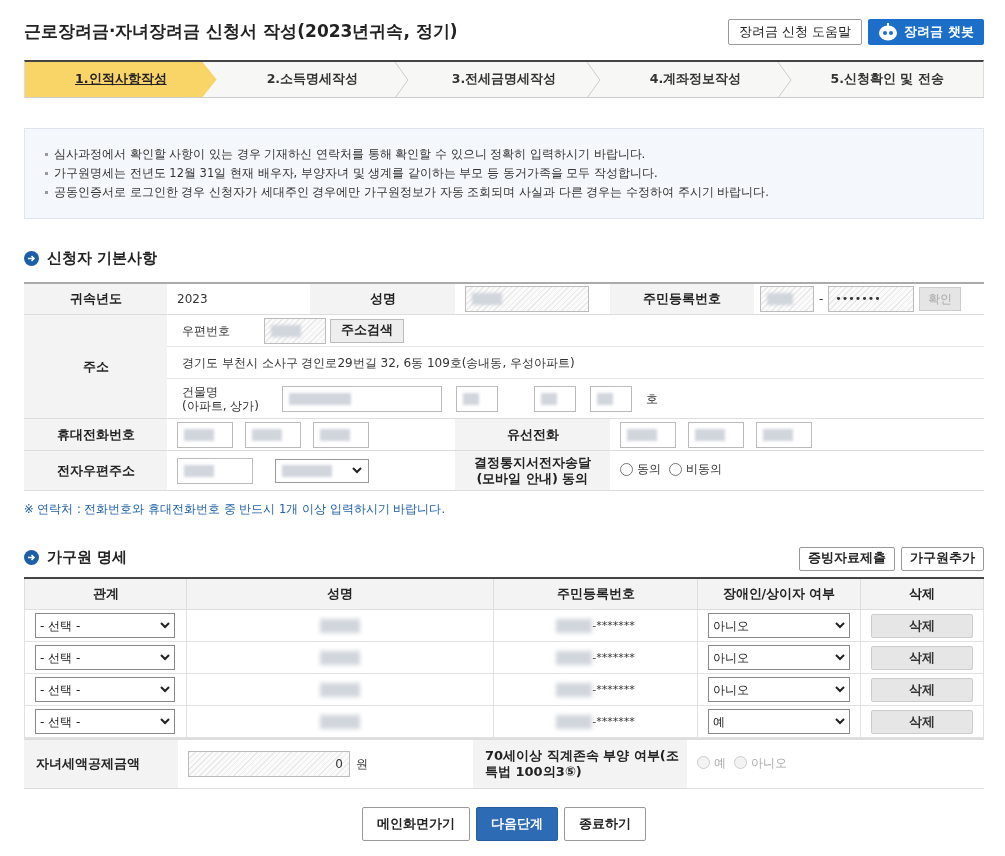 The image size is (1005, 856). What do you see at coordinates (95, 298) in the screenshot?
I see `field-label: 귀속년도` at bounding box center [95, 298].